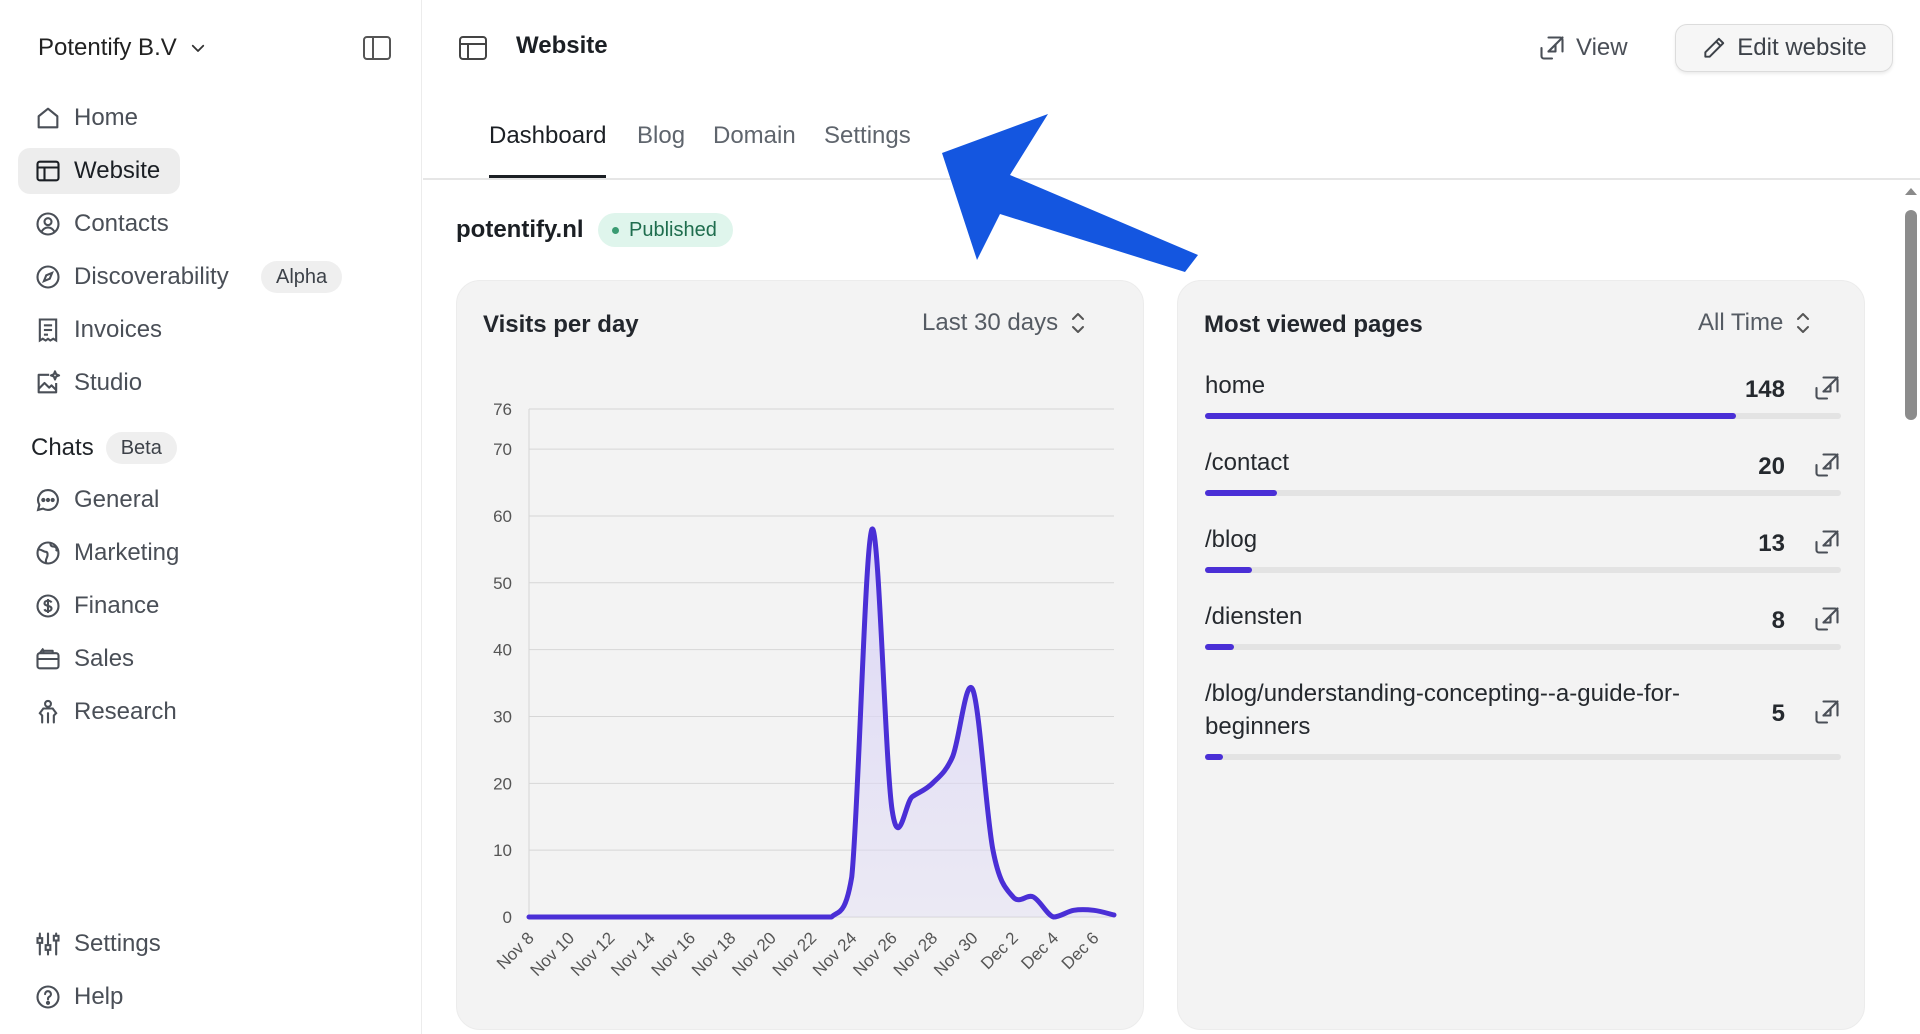 The image size is (1920, 1034). What do you see at coordinates (213, 712) in the screenshot?
I see `sidebar-item-research: Research` at bounding box center [213, 712].